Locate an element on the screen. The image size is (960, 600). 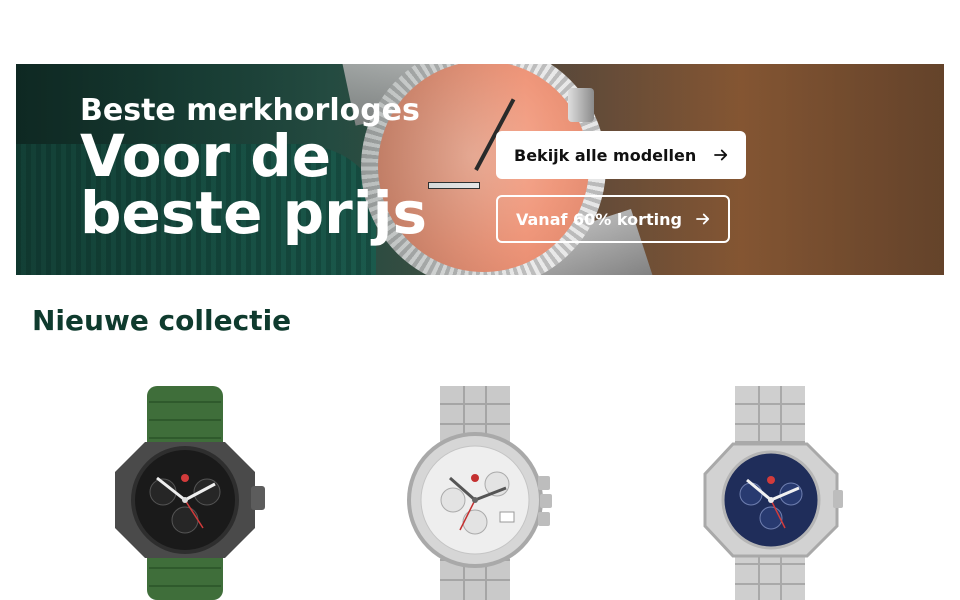
discount-button: Vanaf 60% korting is located at coordinates (613, 219).